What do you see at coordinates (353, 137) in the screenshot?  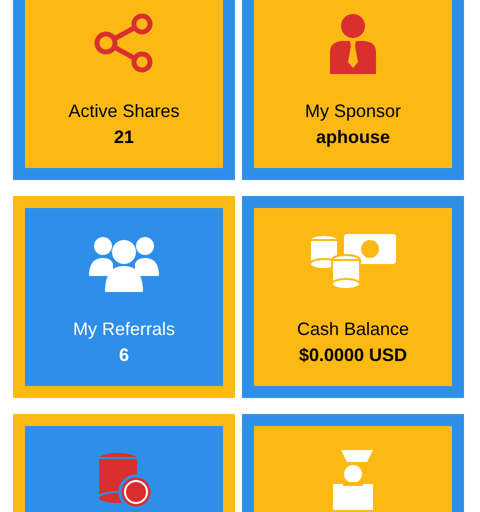 I see `card-value: aphouse` at bounding box center [353, 137].